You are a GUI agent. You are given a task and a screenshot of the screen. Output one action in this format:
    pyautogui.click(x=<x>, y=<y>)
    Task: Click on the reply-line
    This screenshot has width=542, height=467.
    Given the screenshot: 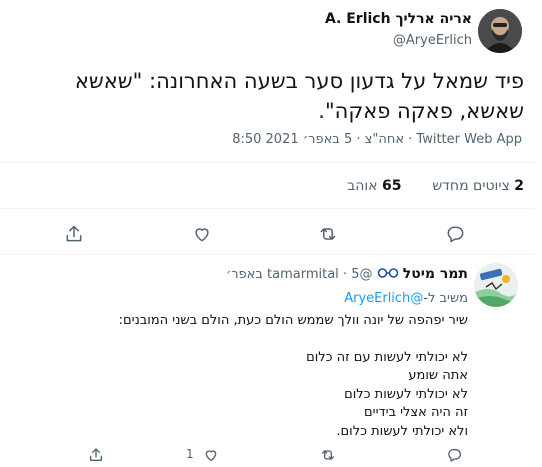 What is the action you would take?
    pyautogui.click(x=258, y=340)
    